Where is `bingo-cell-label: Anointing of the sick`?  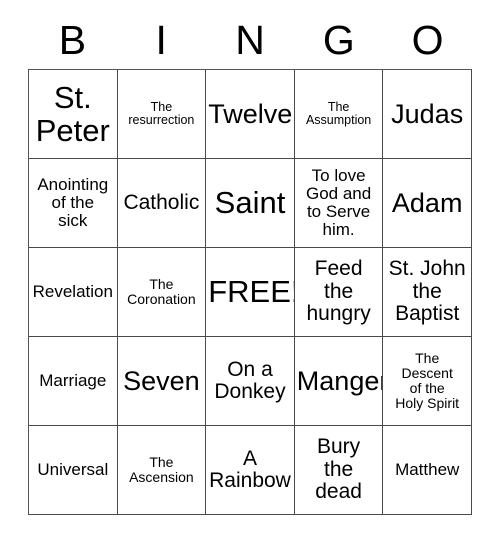
bingo-cell-label: Anointing of the sick is located at coordinates (73, 202).